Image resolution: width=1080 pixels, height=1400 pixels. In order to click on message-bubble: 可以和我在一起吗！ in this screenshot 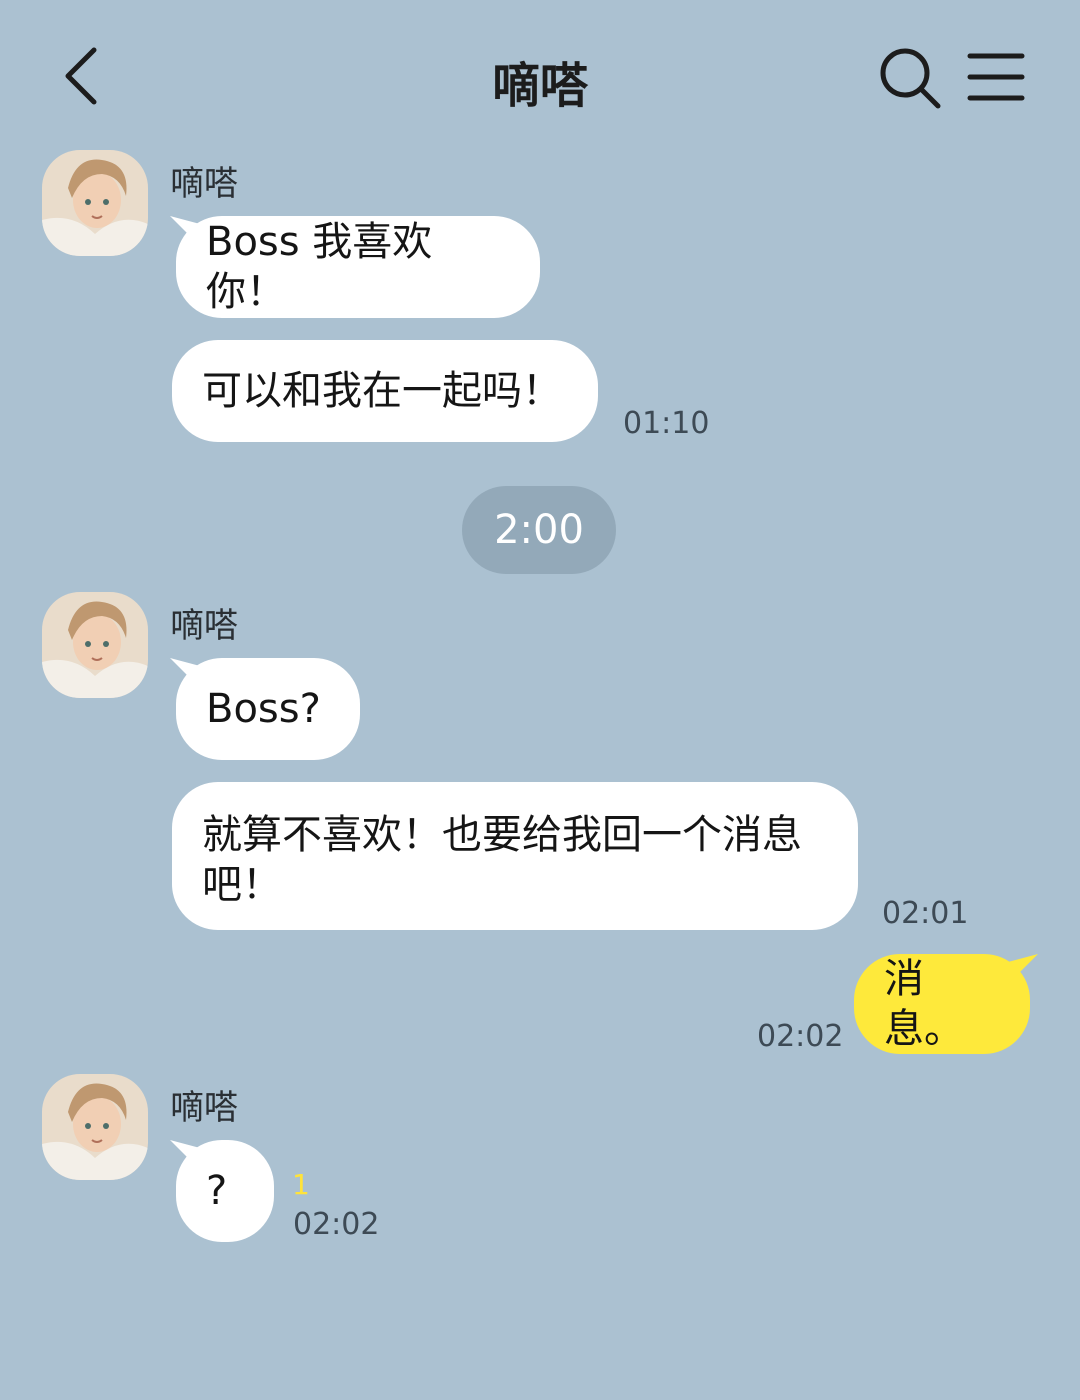, I will do `click(385, 391)`.